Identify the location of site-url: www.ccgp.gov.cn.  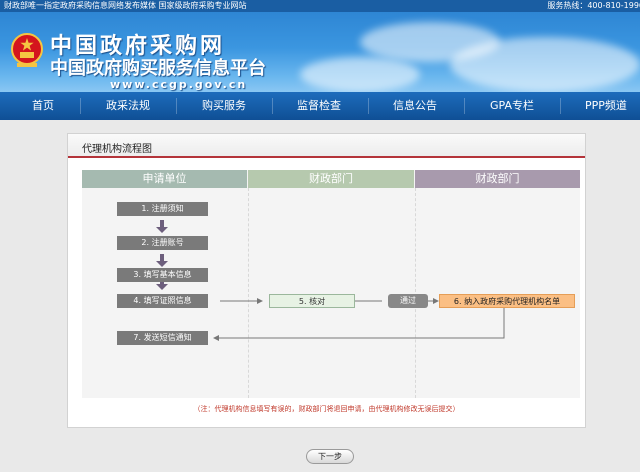
(179, 84).